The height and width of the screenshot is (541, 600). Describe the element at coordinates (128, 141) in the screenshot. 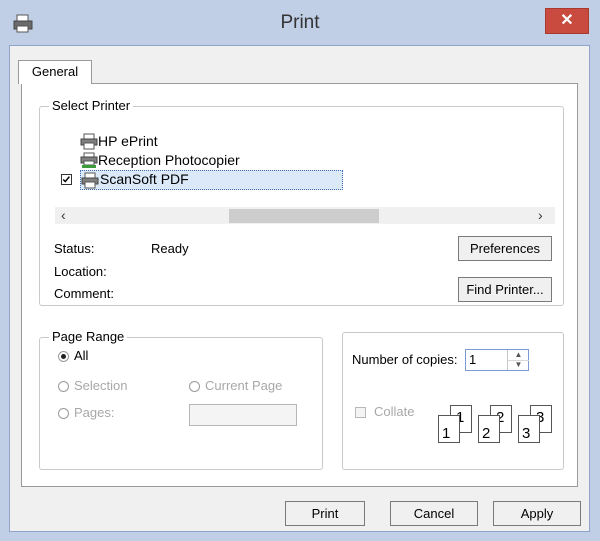

I see `printer-name: HP ePrint` at that location.